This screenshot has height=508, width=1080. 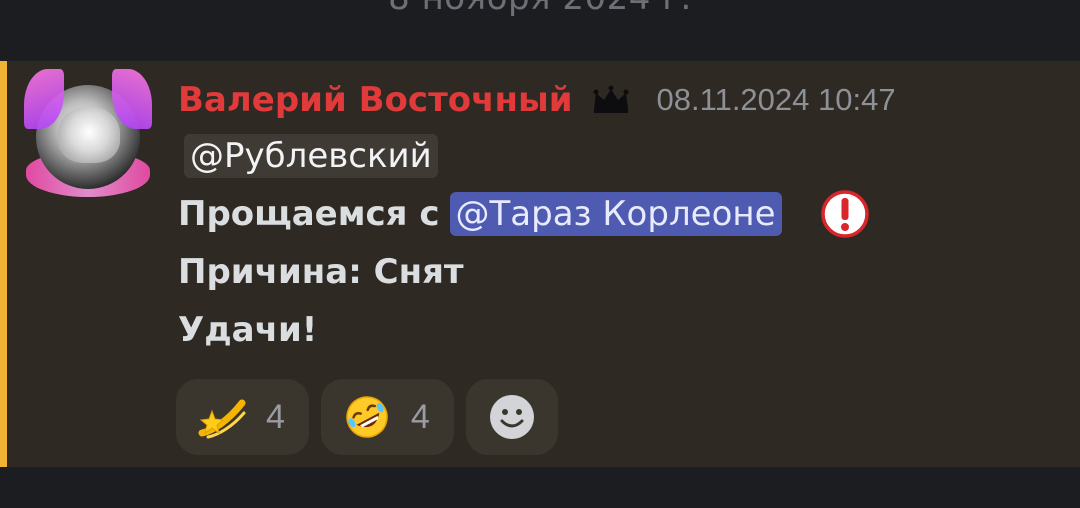 I want to click on message-line-2: Прощаемся с @Тараз Корлеоне, so click(x=618, y=214).